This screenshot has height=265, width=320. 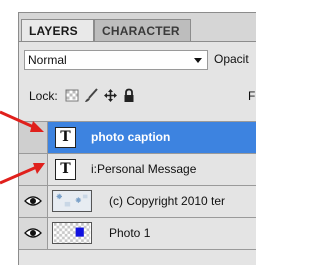 What do you see at coordinates (43, 96) in the screenshot?
I see `lock-label: Lock:` at bounding box center [43, 96].